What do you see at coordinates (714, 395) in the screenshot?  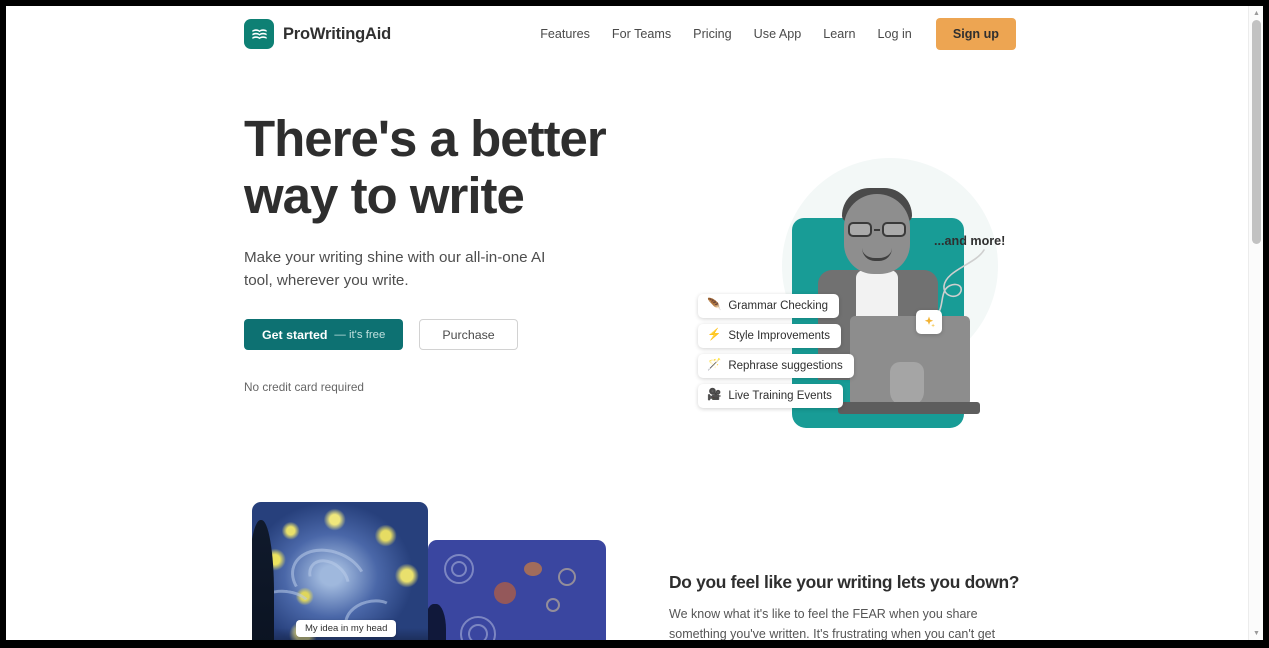 I see `video-camera-icon: 🎥` at bounding box center [714, 395].